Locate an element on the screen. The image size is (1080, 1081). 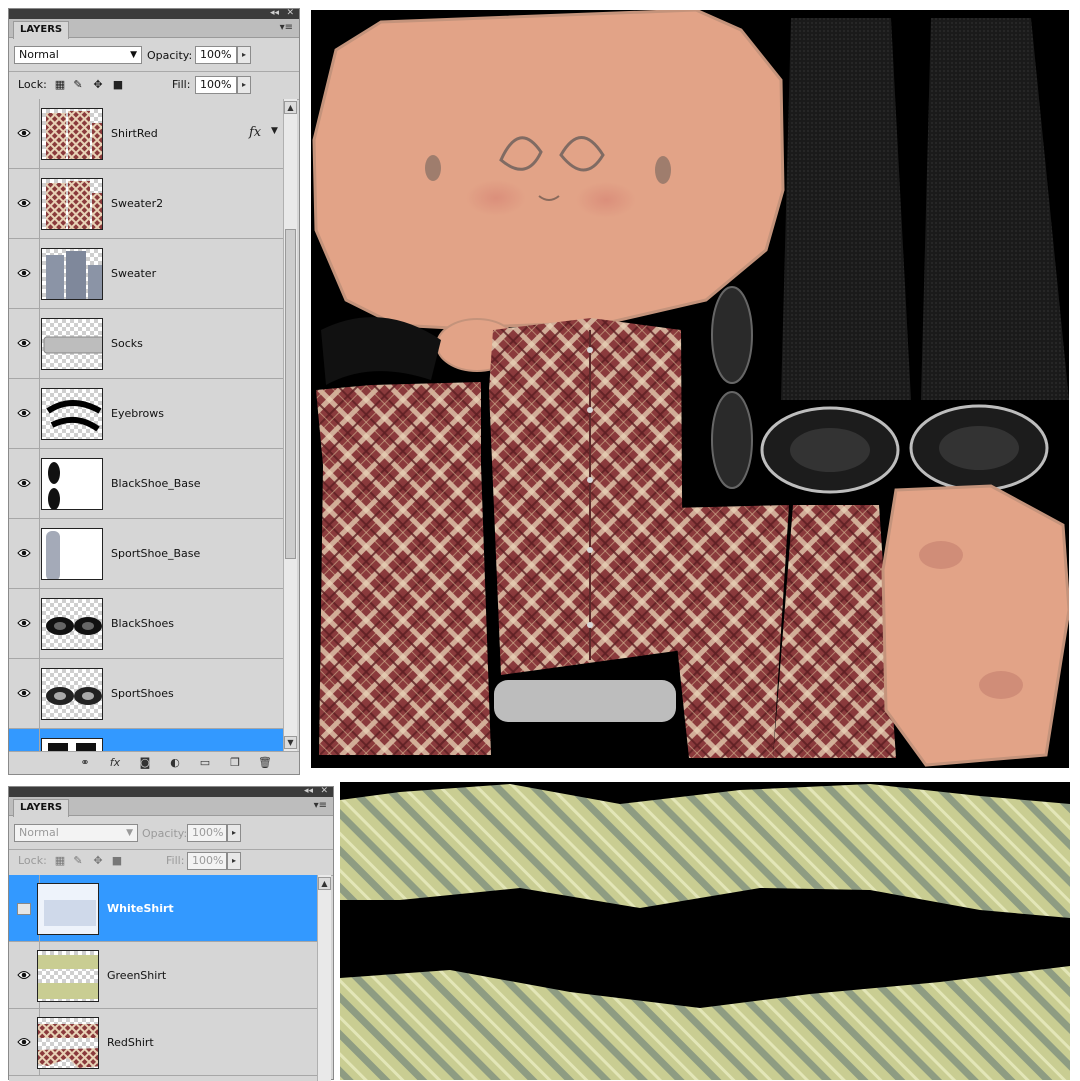
trash-icon: 🗑 is located at coordinates (265, 763).